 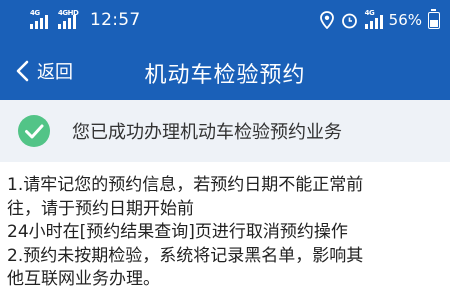 What do you see at coordinates (434, 23) in the screenshot?
I see `battery-fill` at bounding box center [434, 23].